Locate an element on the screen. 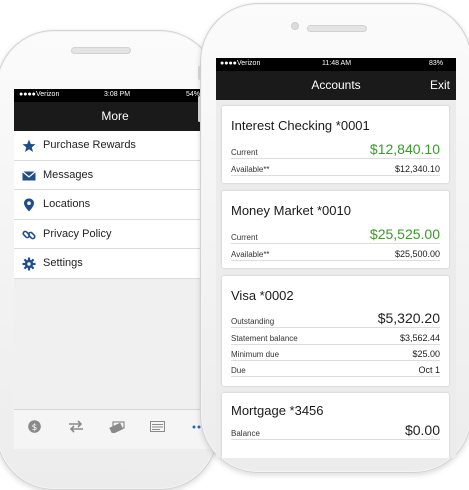  account-row-outstanding: Outstanding $5,320.20 is located at coordinates (335, 319).